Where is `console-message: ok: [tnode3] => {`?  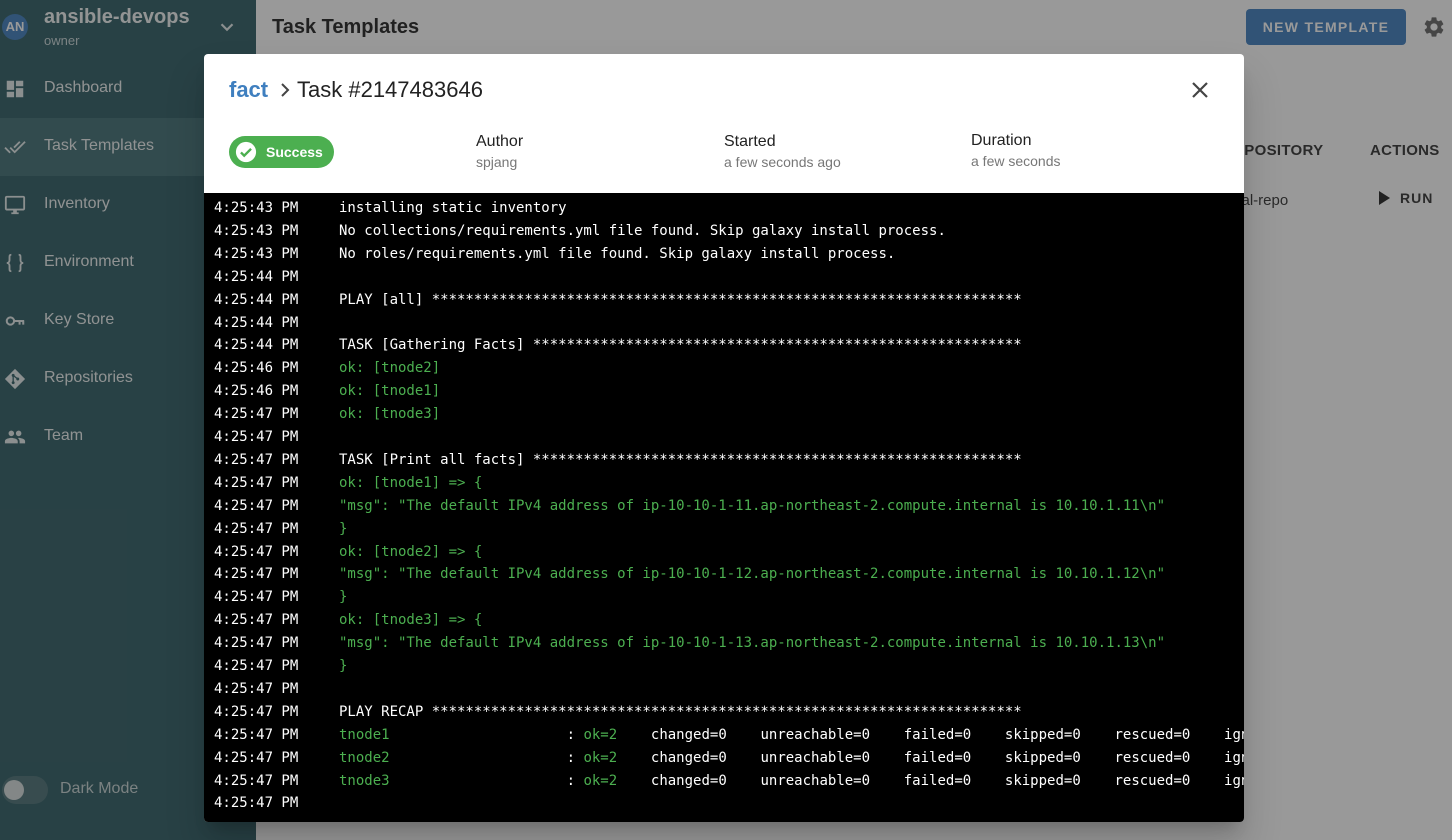 console-message: ok: [tnode3] => { is located at coordinates (410, 620).